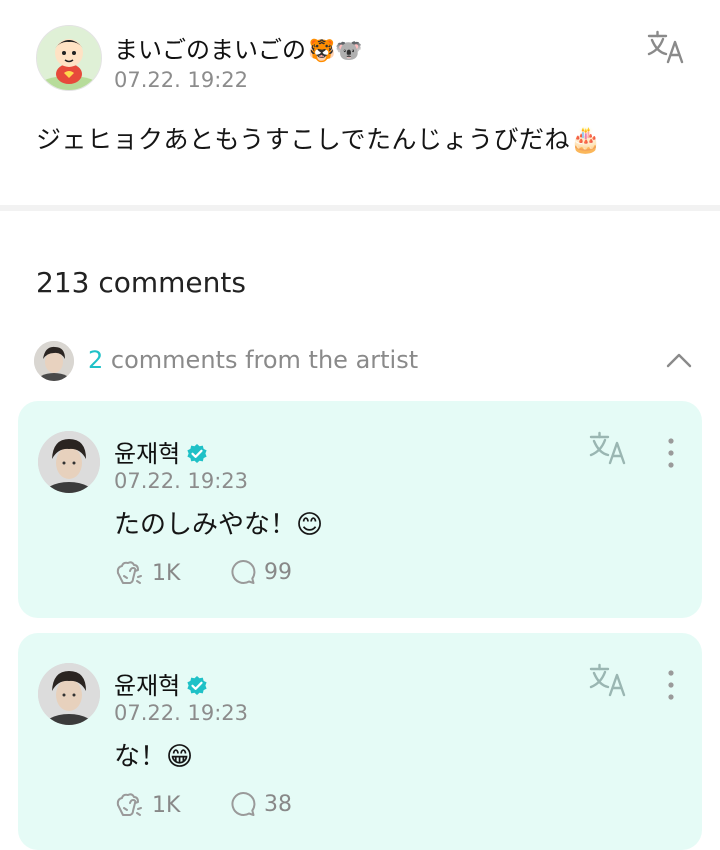  I want to click on post-translate-button, so click(666, 48).